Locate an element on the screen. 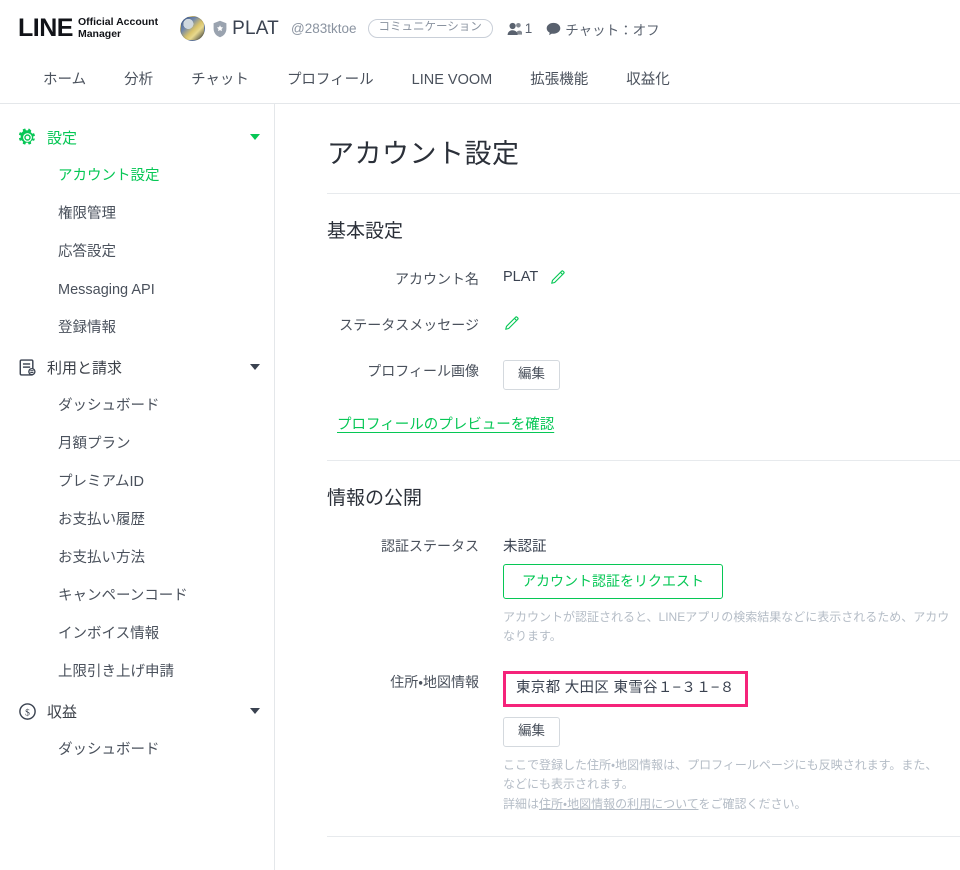  invoice-icon is located at coordinates (27, 367).